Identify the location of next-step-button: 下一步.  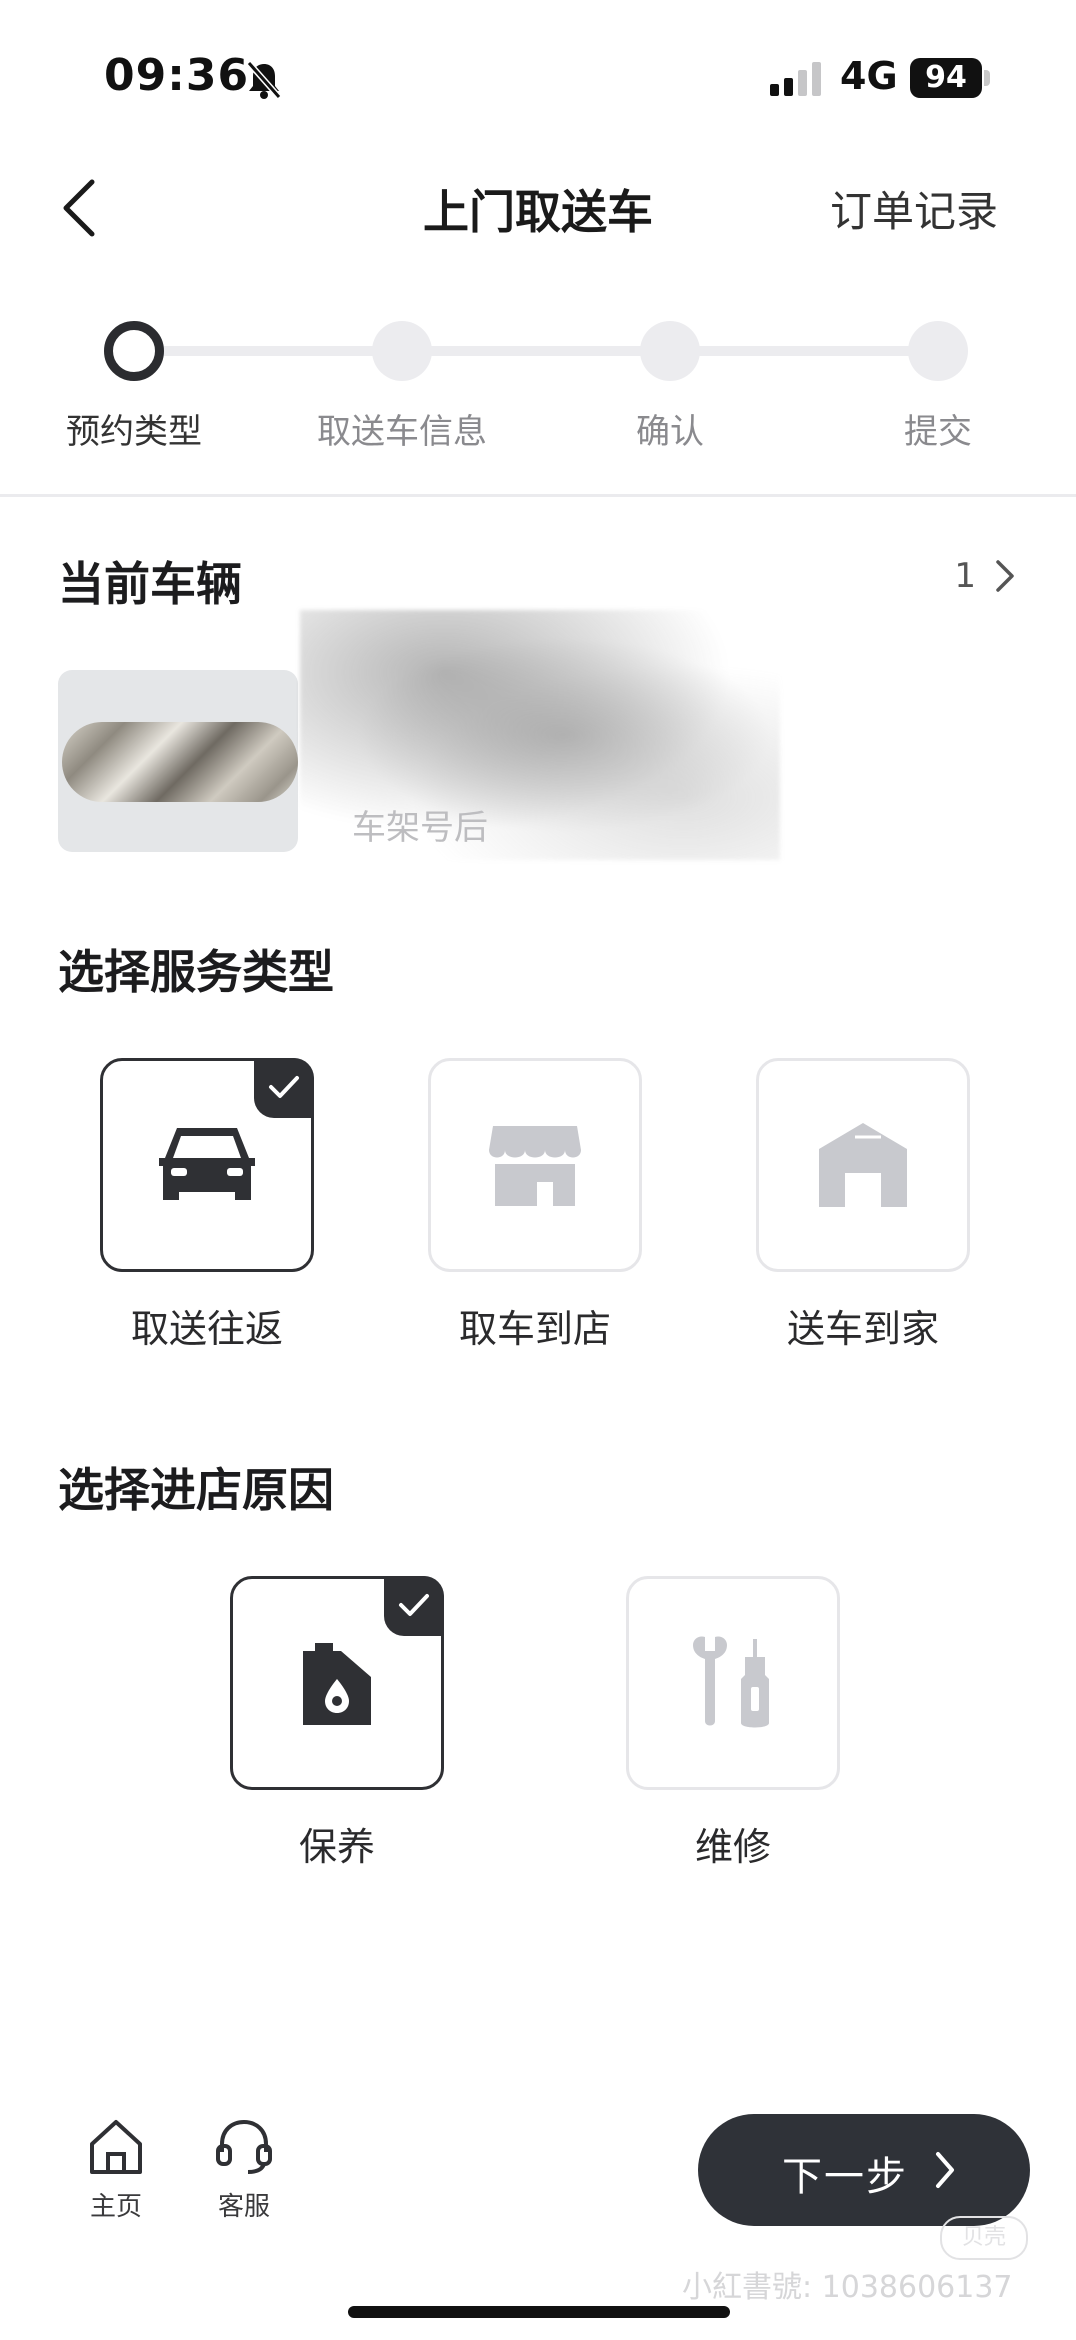
(864, 2170).